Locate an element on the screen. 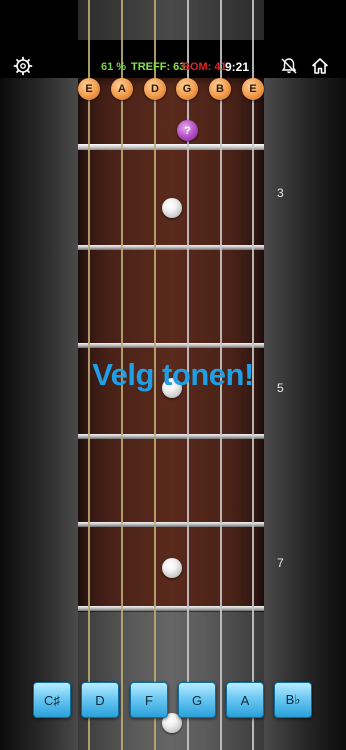  misses-counter: BOM: 41 is located at coordinates (204, 67).